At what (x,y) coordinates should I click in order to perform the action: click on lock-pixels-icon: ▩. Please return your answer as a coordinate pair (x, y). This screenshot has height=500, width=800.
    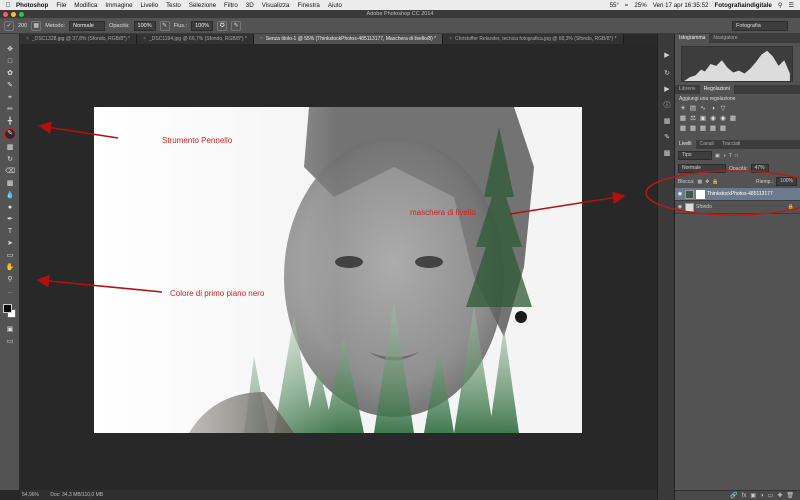
    Looking at the image, I should click on (699, 182).